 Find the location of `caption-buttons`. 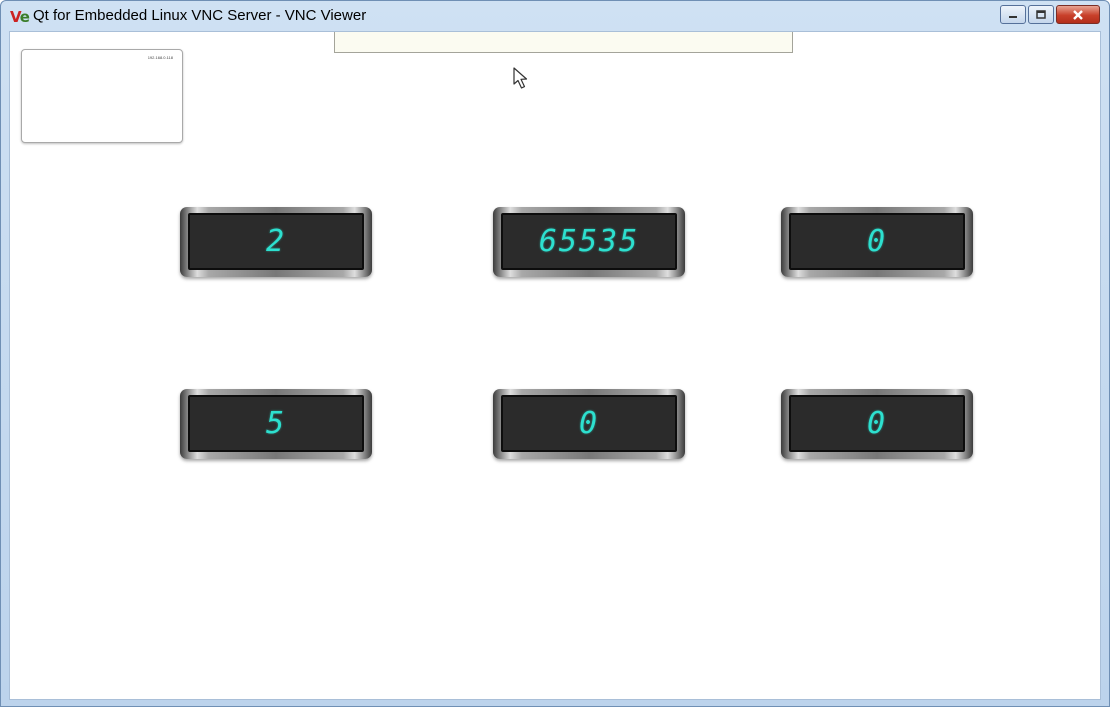

caption-buttons is located at coordinates (1050, 14).